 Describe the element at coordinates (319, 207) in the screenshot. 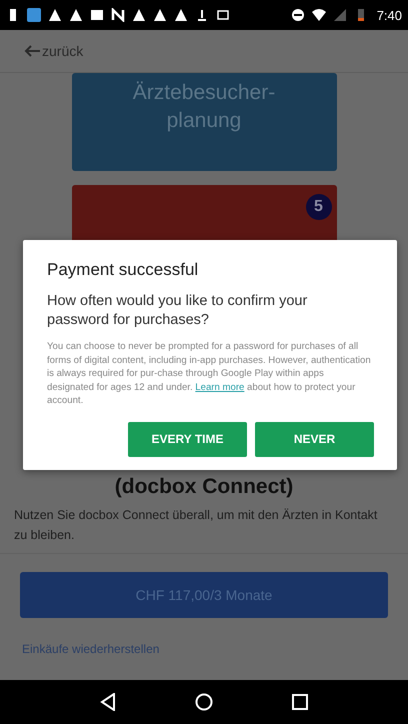

I see `count-badge: 5` at that location.